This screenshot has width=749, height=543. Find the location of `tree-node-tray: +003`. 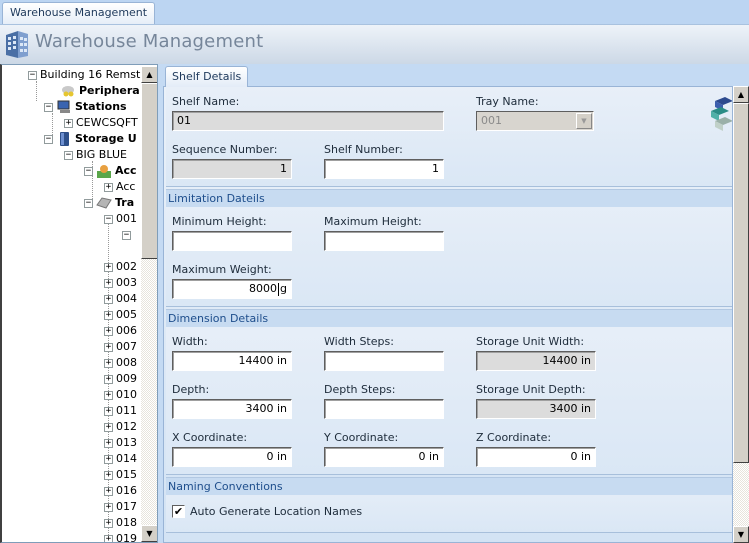

tree-node-tray: +003 is located at coordinates (120, 283).